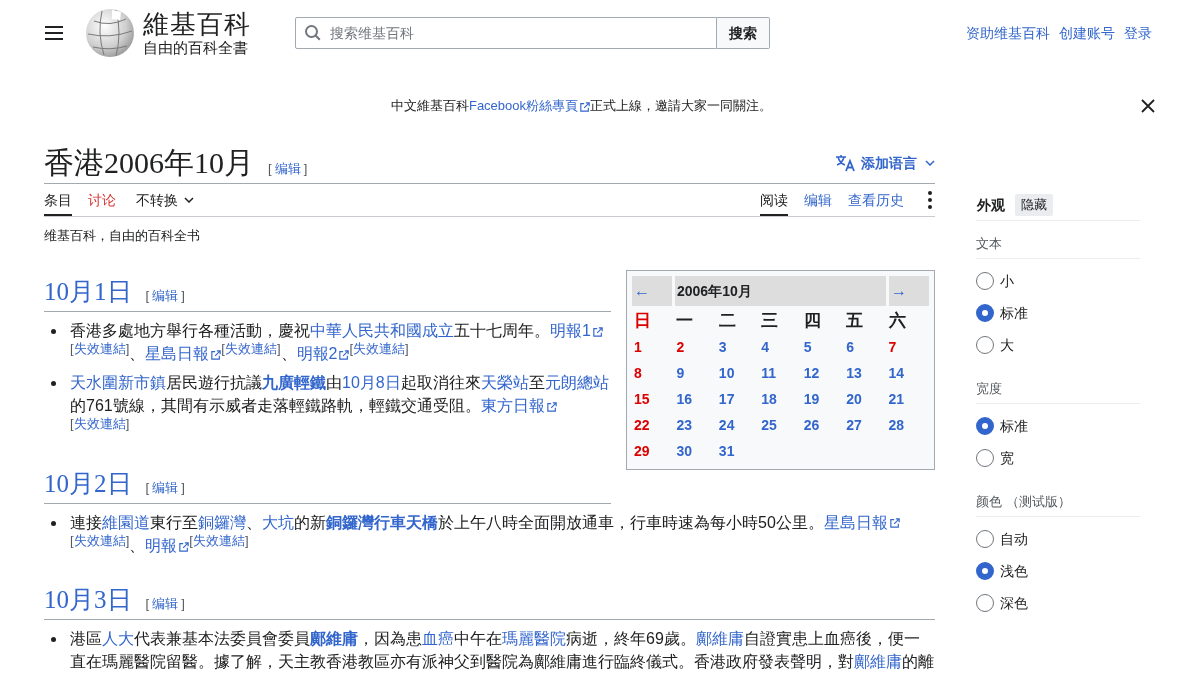 The width and height of the screenshot is (1200, 675). What do you see at coordinates (769, 373) in the screenshot?
I see `calendar-day: 11` at bounding box center [769, 373].